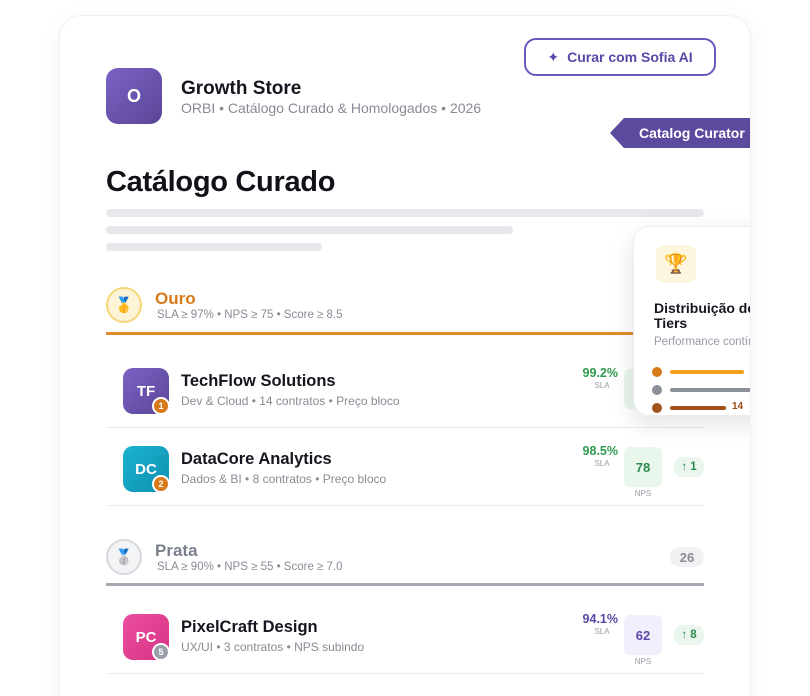 The image size is (810, 696). I want to click on sla-metric: 98.5% SLA, so click(595, 456).